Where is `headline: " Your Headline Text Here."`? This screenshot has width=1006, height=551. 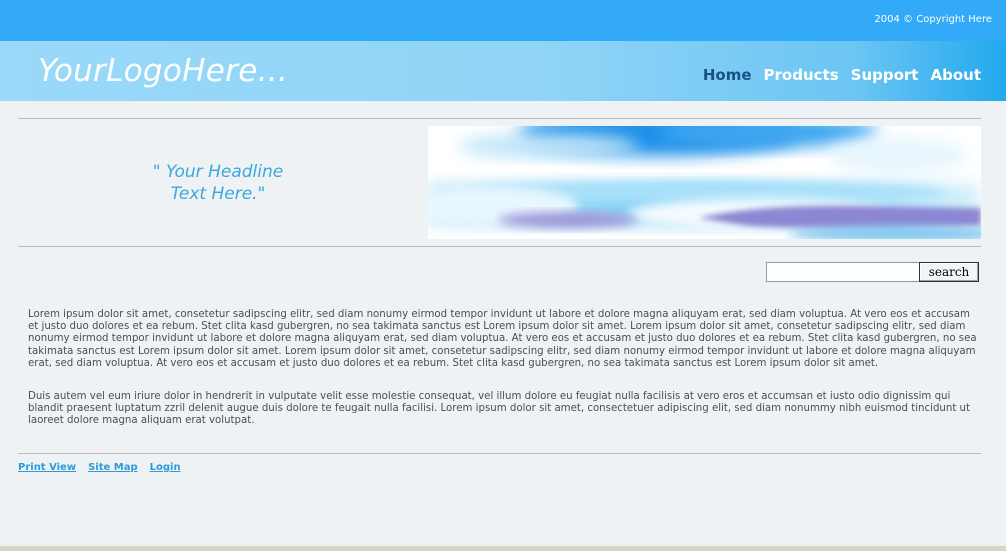 headline: " Your Headline Text Here." is located at coordinates (218, 183).